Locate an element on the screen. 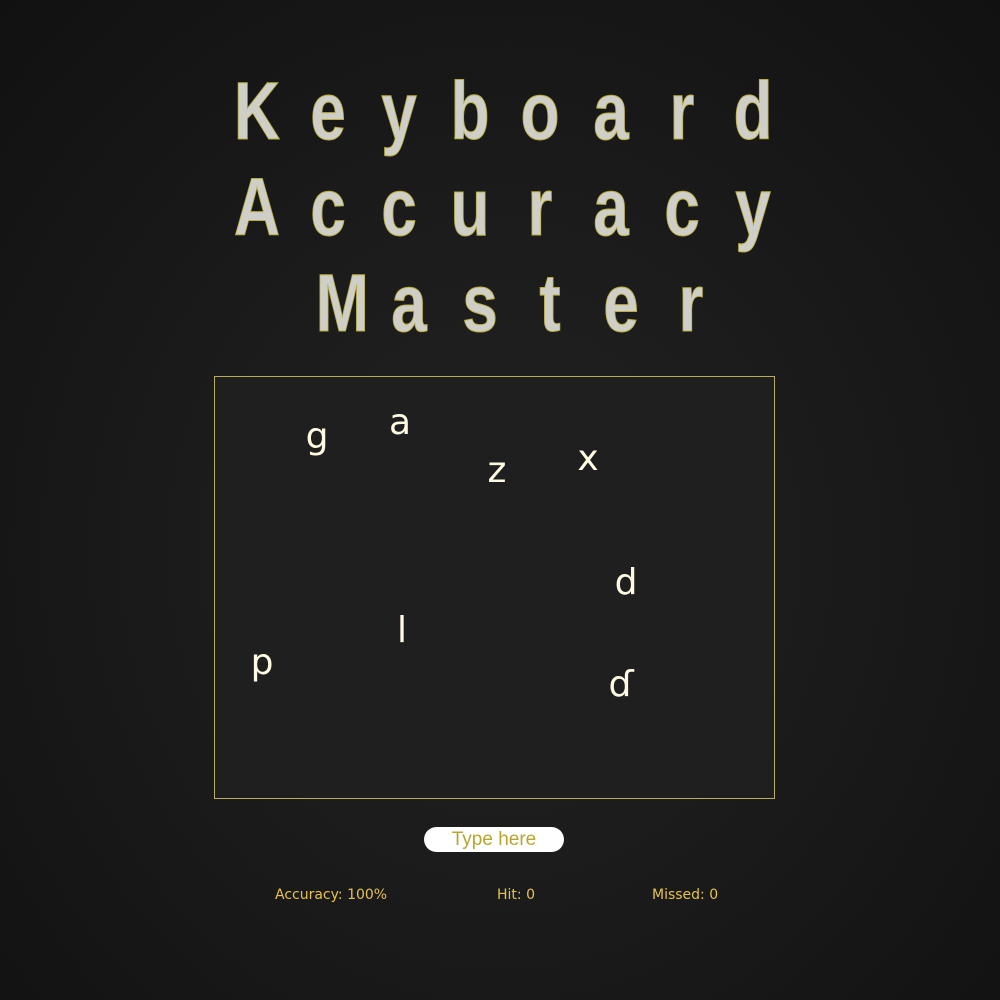  title-line-2: Accuracy is located at coordinates (500, 207).